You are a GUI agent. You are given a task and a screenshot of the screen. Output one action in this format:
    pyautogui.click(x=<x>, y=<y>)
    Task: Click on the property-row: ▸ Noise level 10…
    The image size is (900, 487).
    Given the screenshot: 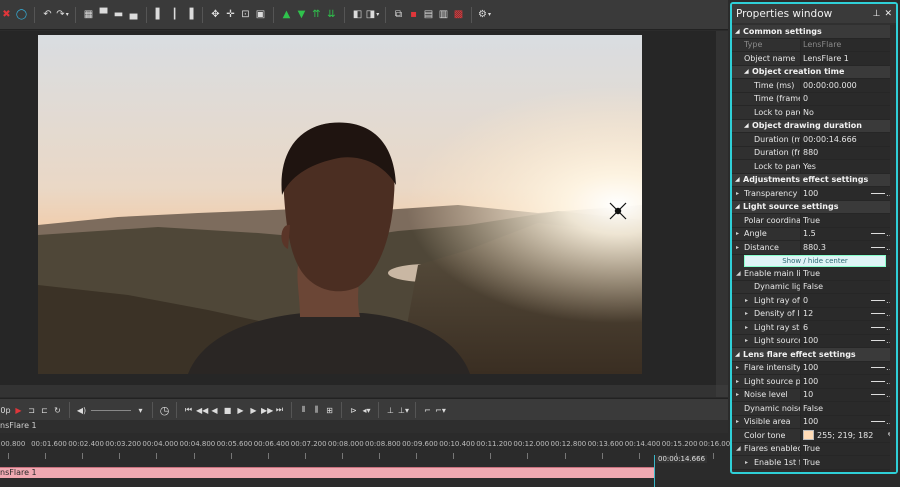 What is the action you would take?
    pyautogui.click(x=814, y=395)
    